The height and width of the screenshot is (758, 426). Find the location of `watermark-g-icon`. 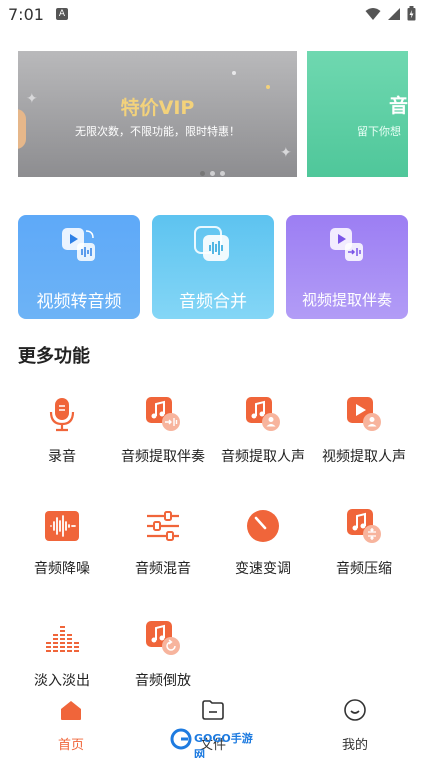

watermark-g-icon is located at coordinates (181, 739).